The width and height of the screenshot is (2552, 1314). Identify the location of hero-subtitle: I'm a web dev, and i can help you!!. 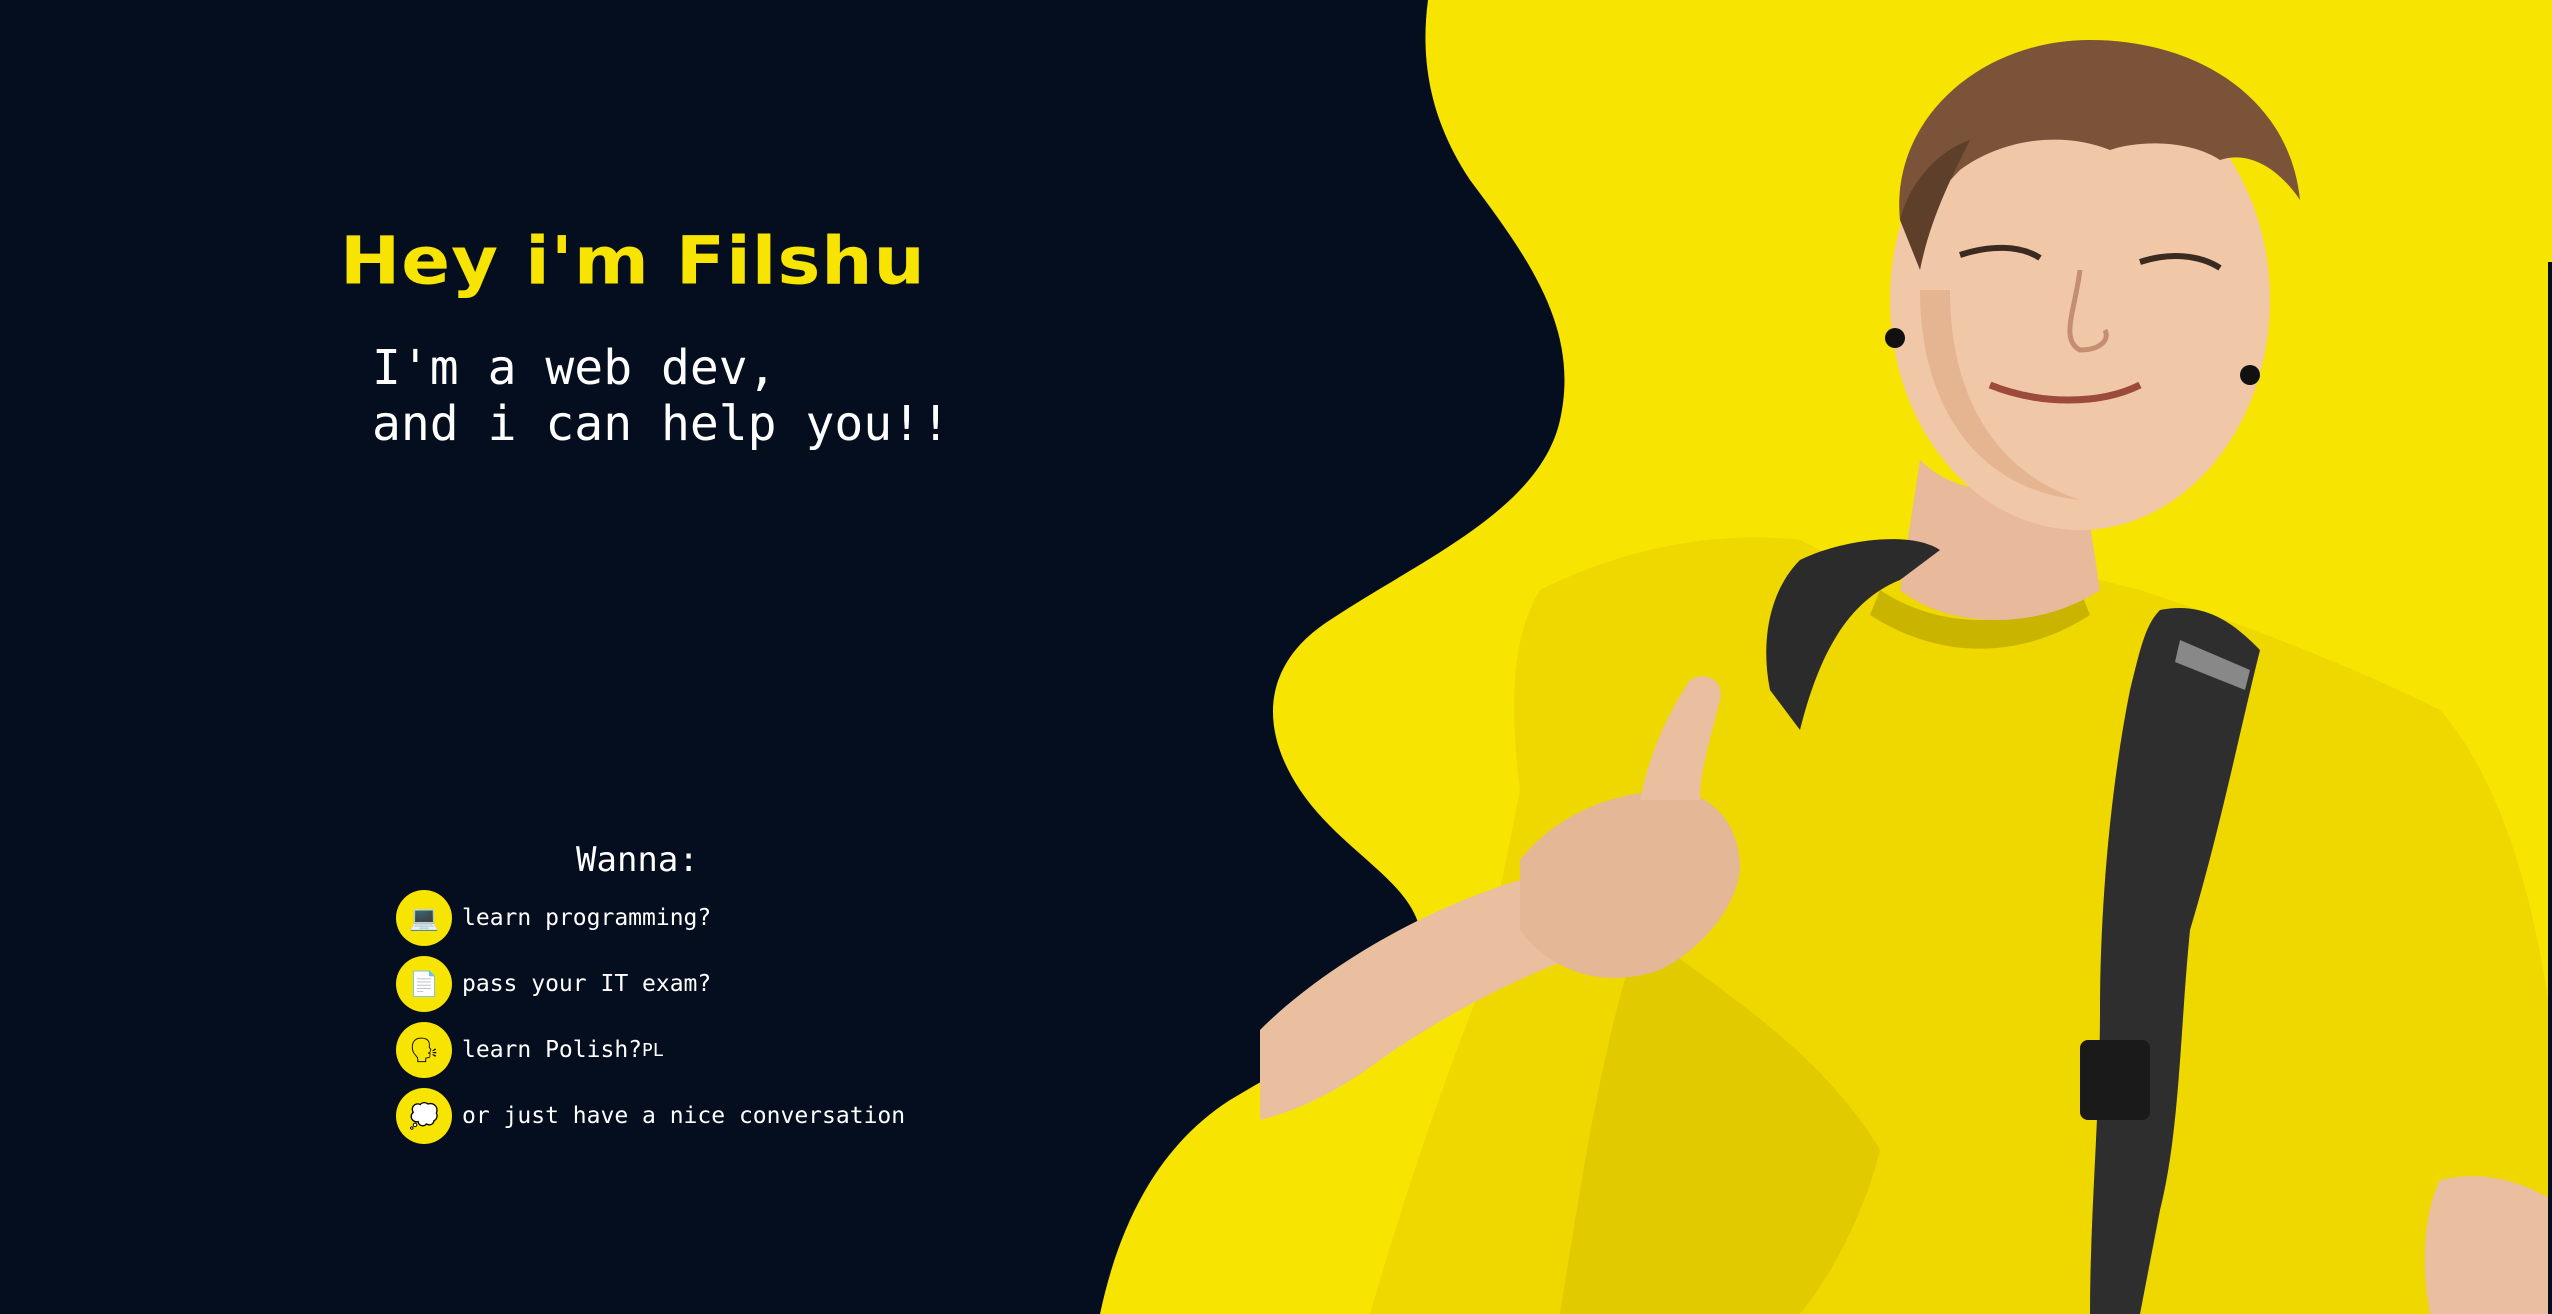
(661, 396).